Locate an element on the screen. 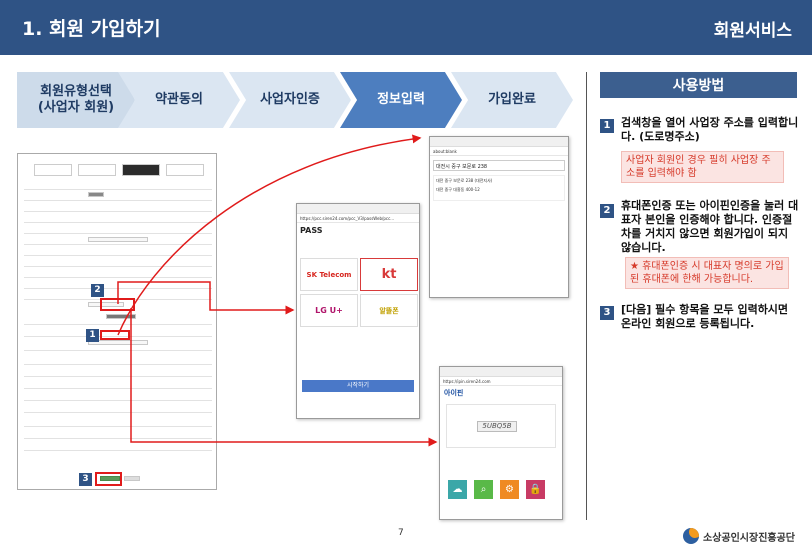  arrow-to-pass is located at coordinates (206, 298).